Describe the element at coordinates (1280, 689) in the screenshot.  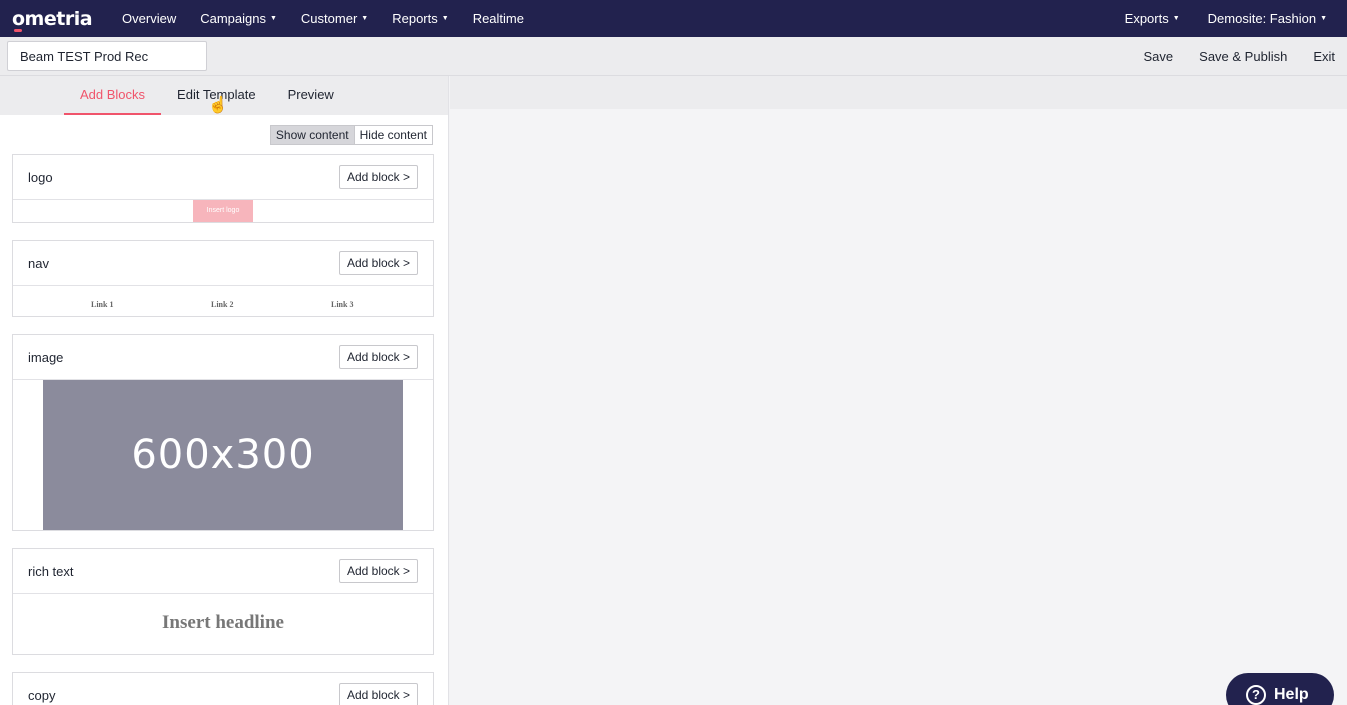
I see `help-button: ? Help` at that location.